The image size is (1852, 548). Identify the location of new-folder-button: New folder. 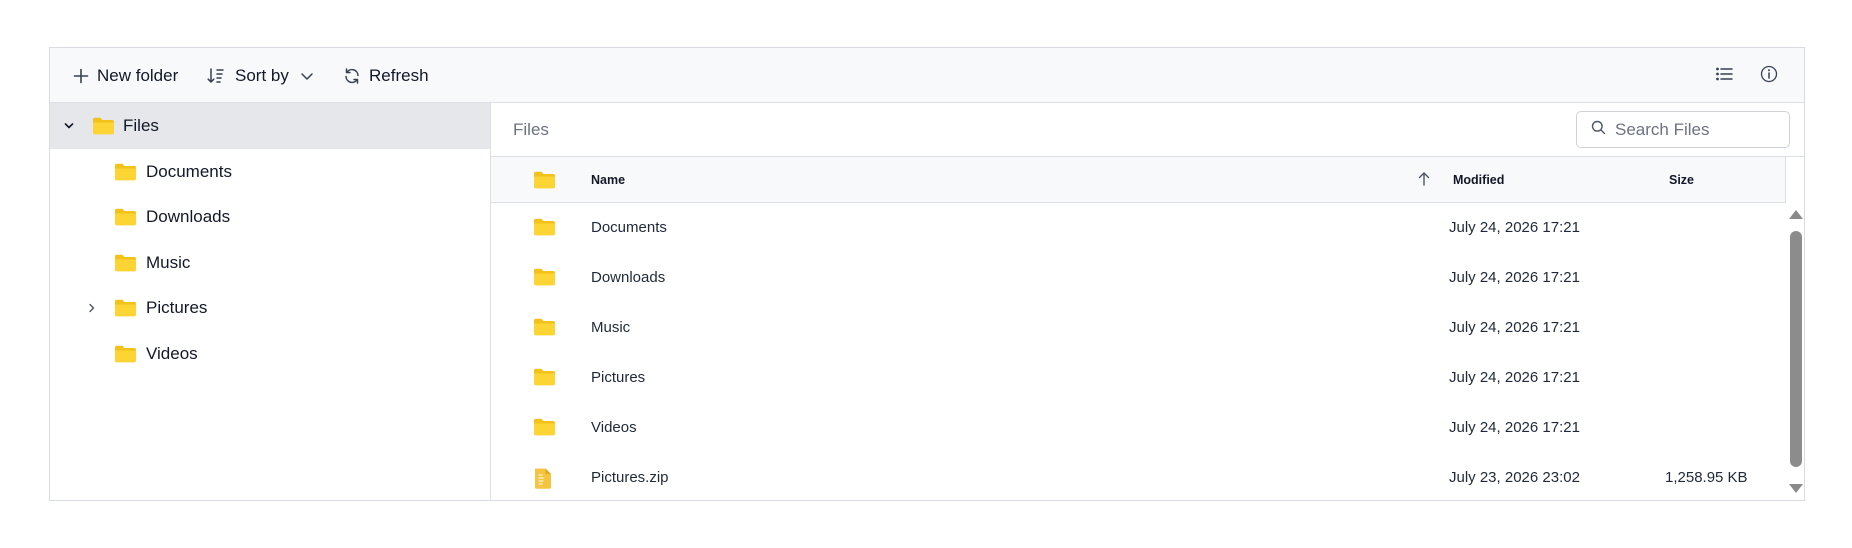
(125, 75).